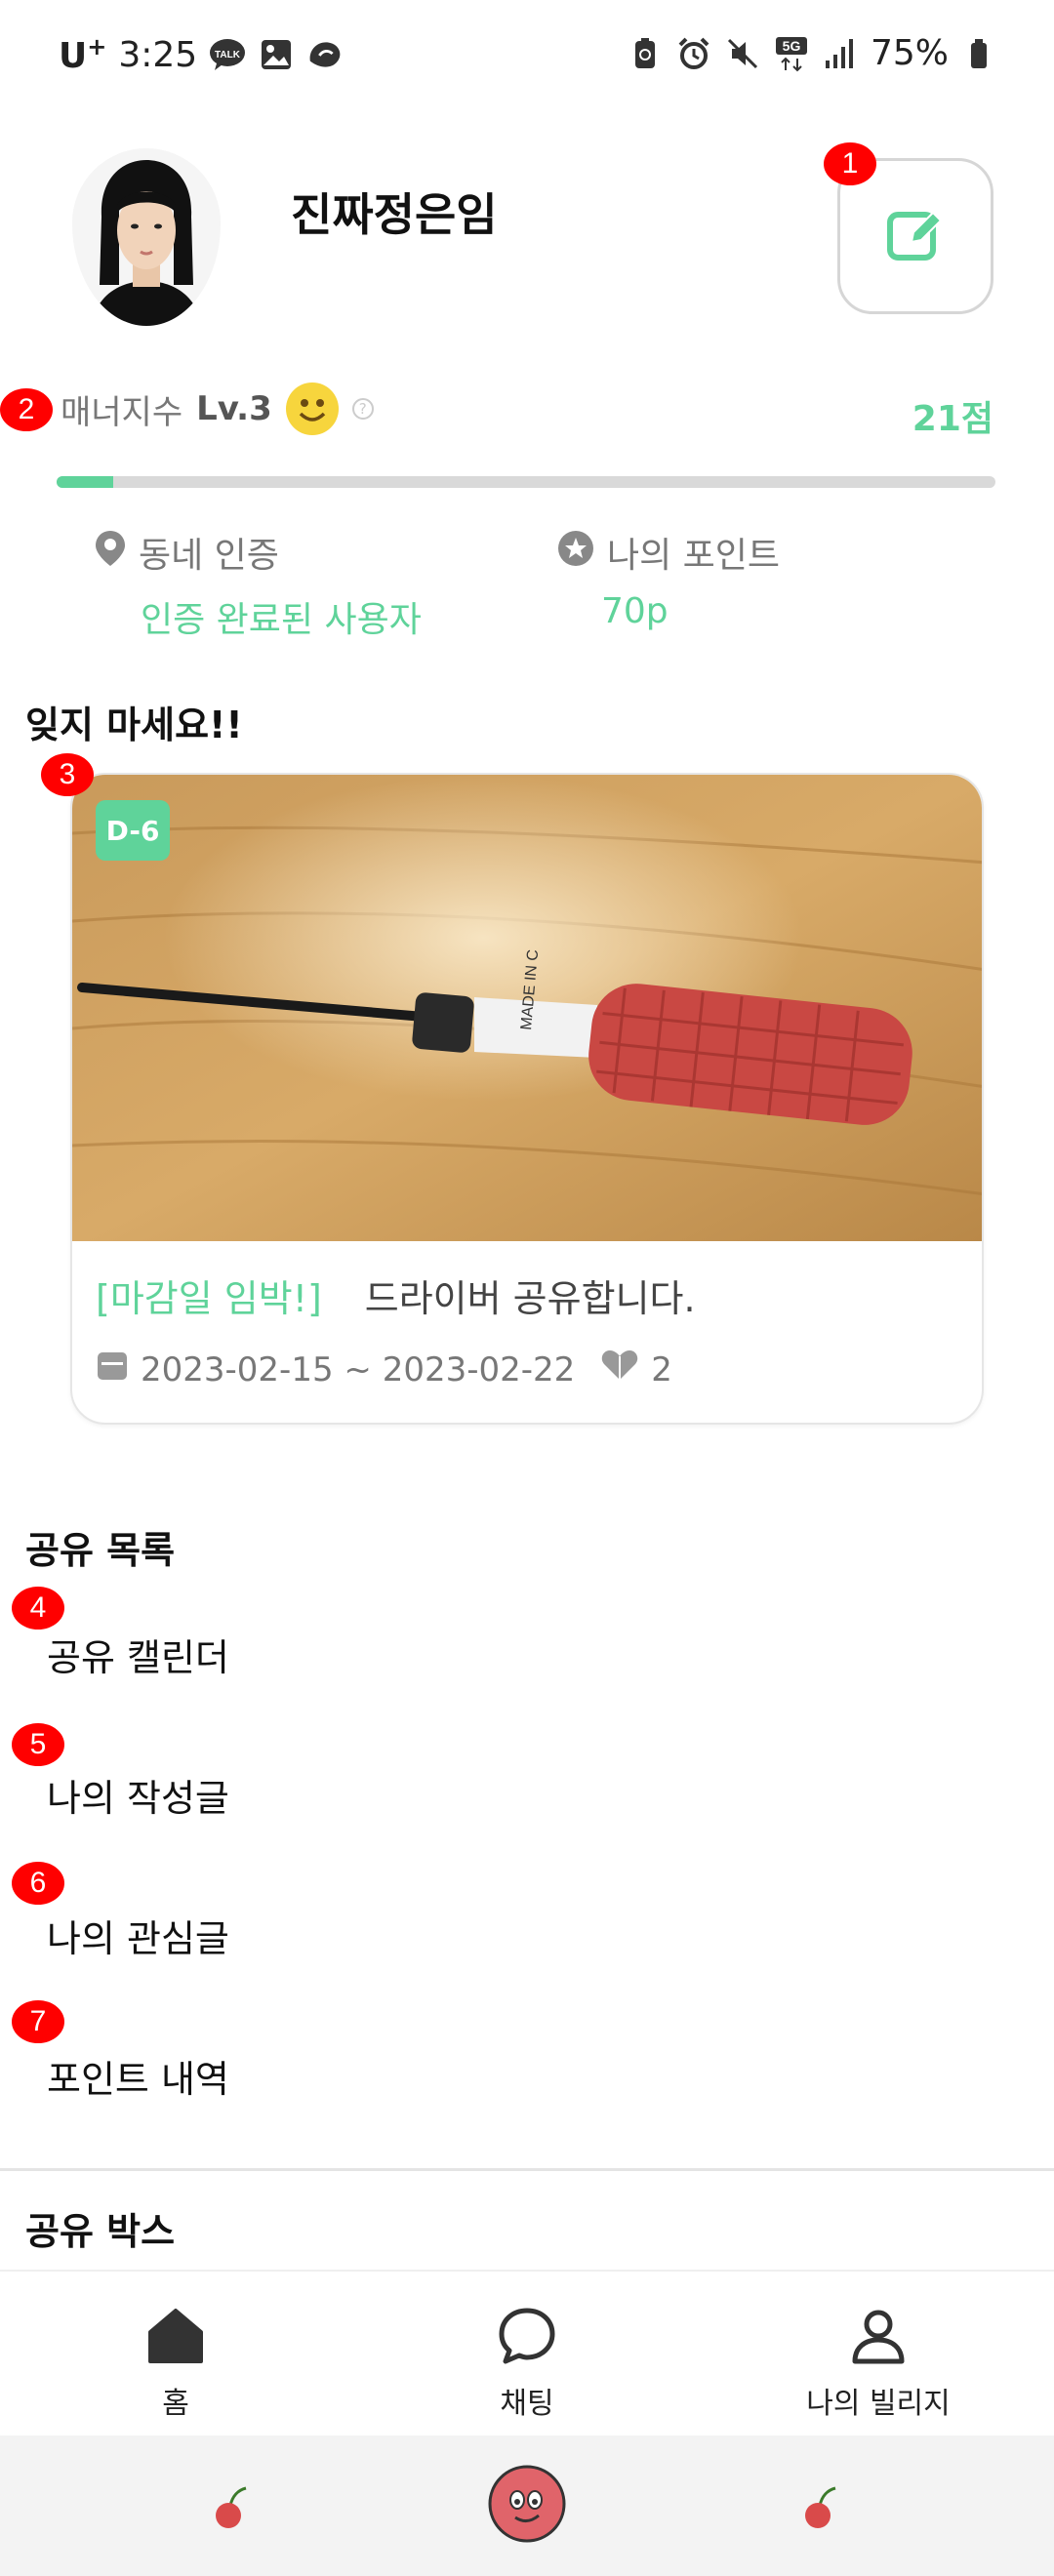  I want to click on post-date-range: 2023-02-15 ~ 2023-02-22, so click(358, 1369).